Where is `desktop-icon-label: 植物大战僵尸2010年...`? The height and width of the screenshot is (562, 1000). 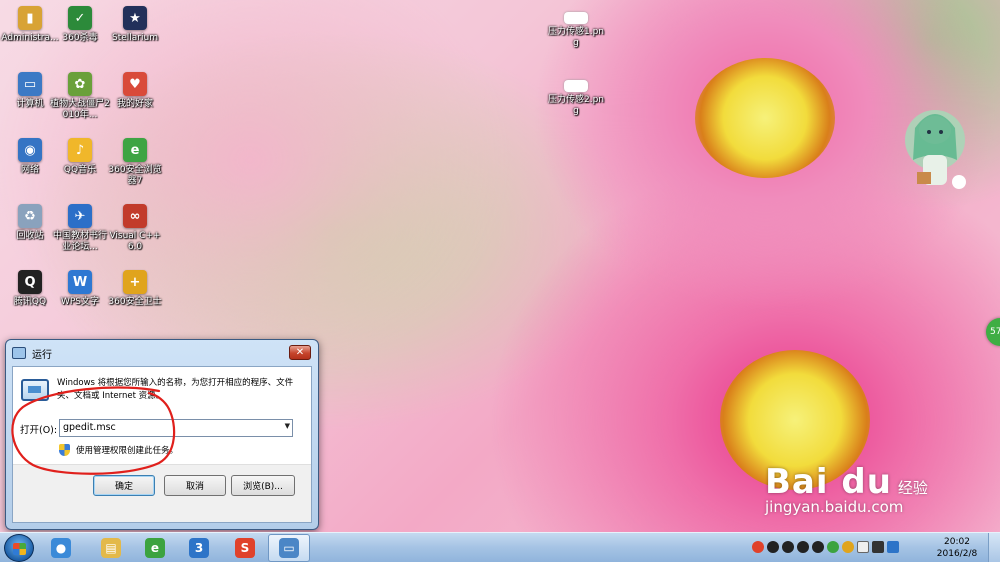
desktop-icon-label: 植物大战僵尸2010年... is located at coordinates (80, 109).